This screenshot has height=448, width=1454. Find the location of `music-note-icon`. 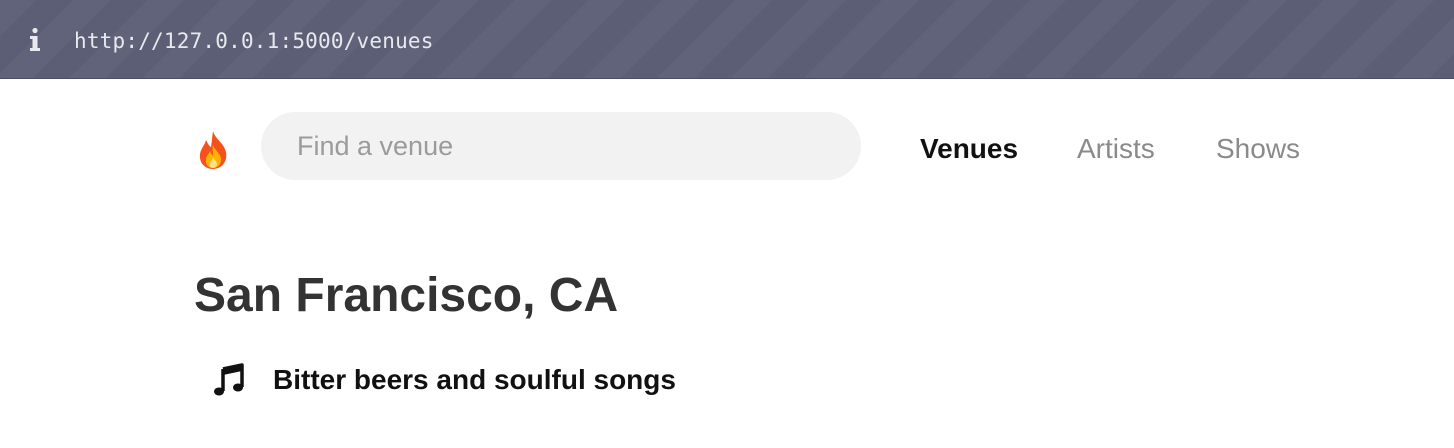

music-note-icon is located at coordinates (229, 379).